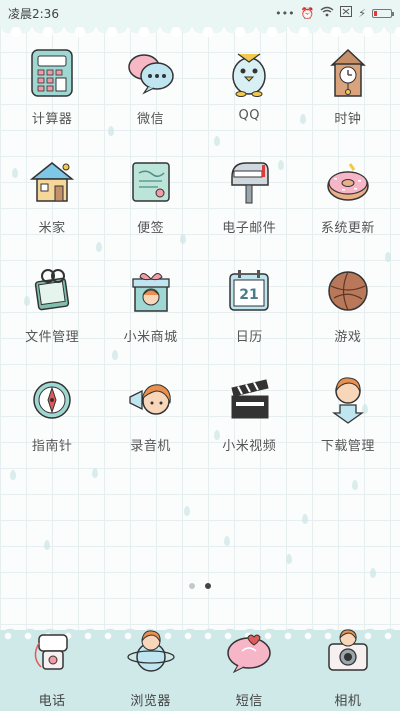  I want to click on app-label: 日历, so click(249, 337).